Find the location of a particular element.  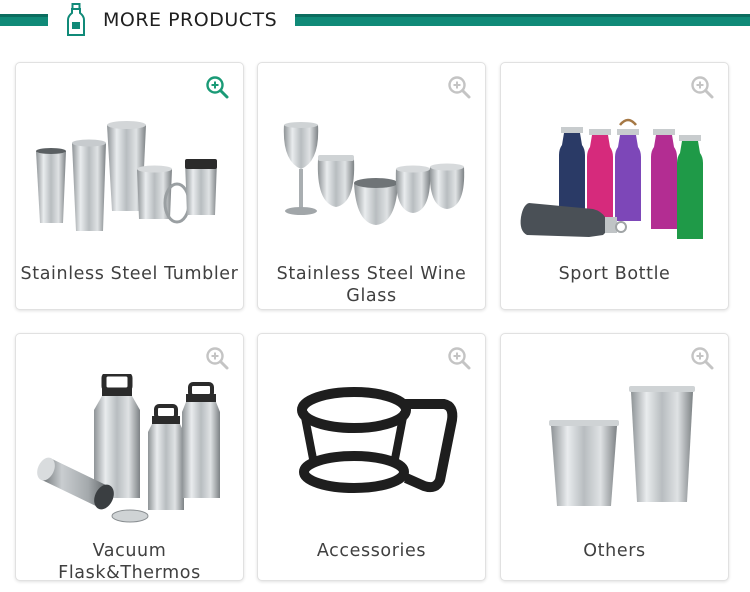

product-card-others: Others is located at coordinates (614, 457).